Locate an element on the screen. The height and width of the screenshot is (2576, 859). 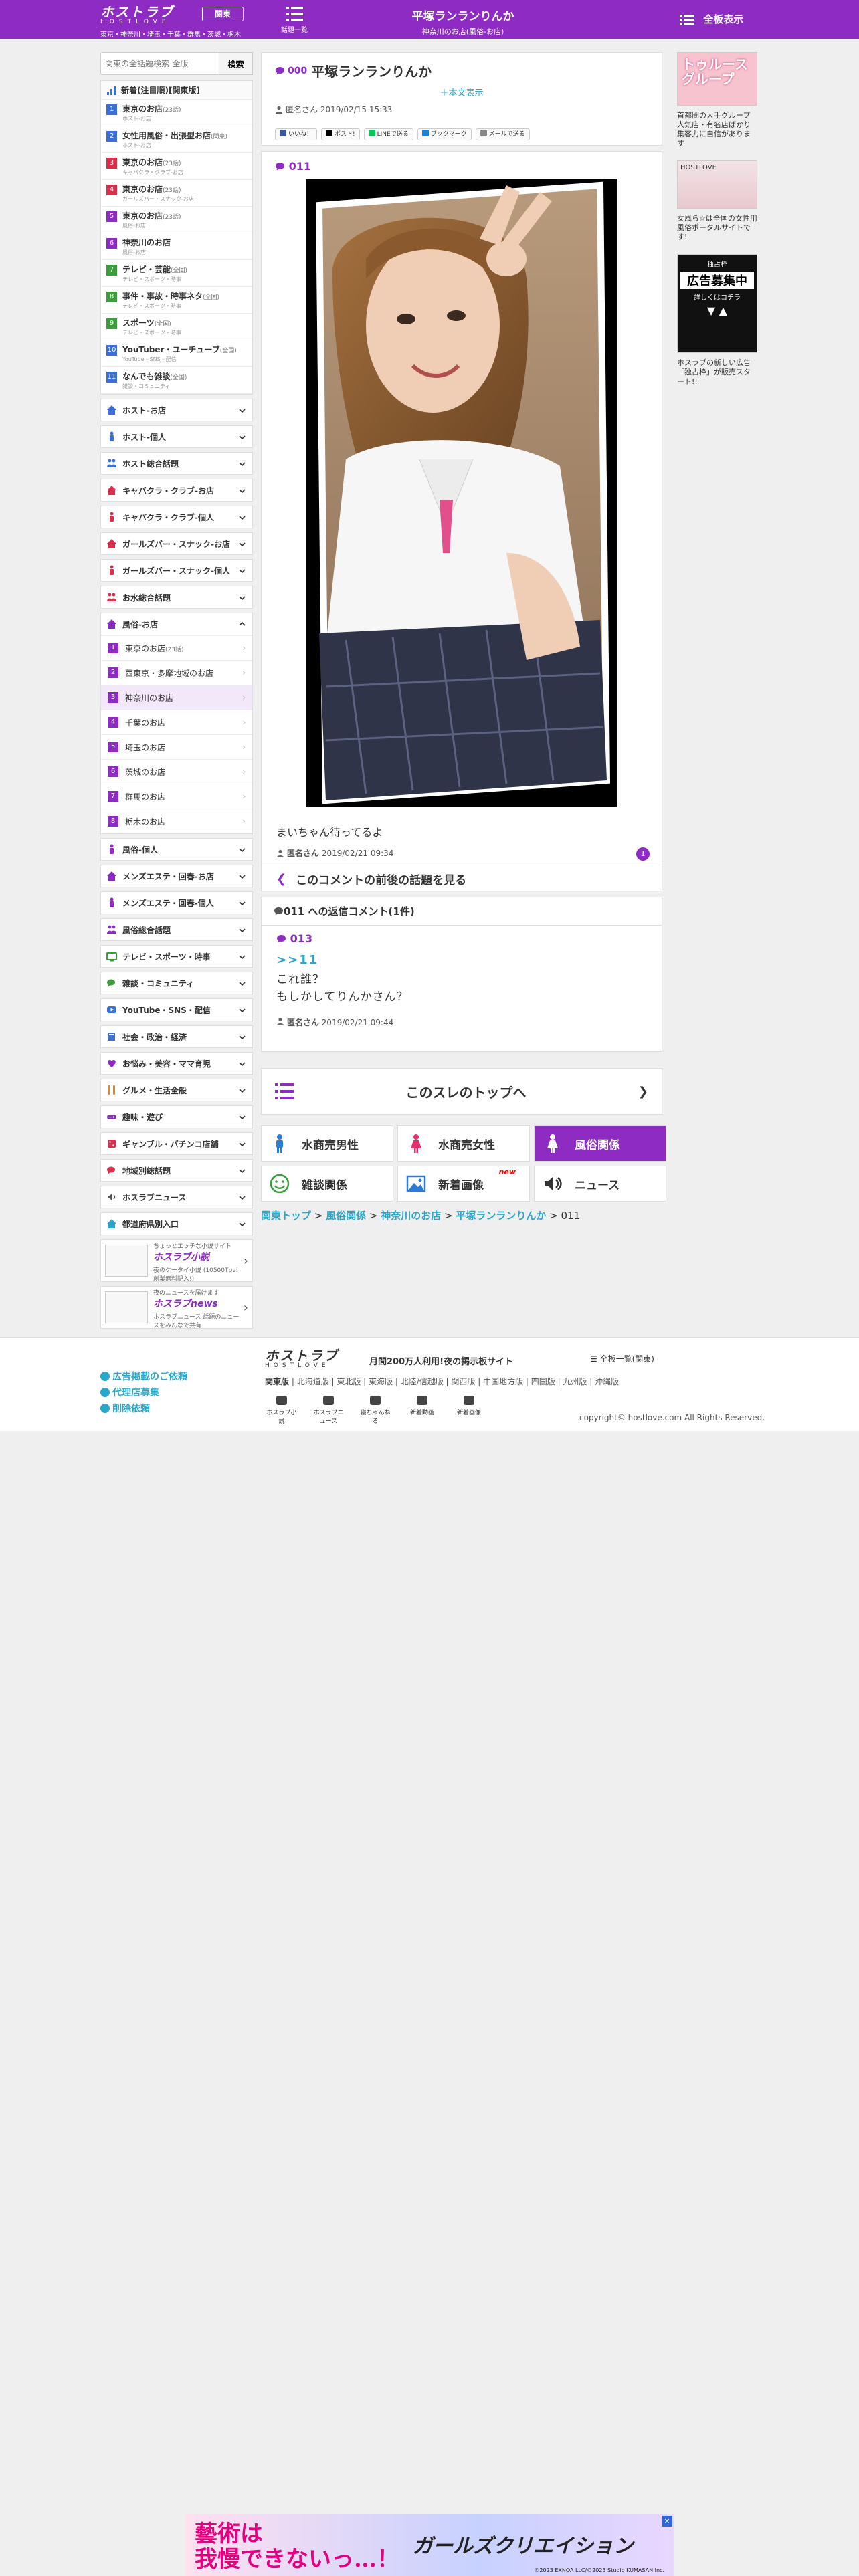
ranking-item: 9 スポーツ(全国) テレビ・スポーツ・時事 is located at coordinates (177, 327).